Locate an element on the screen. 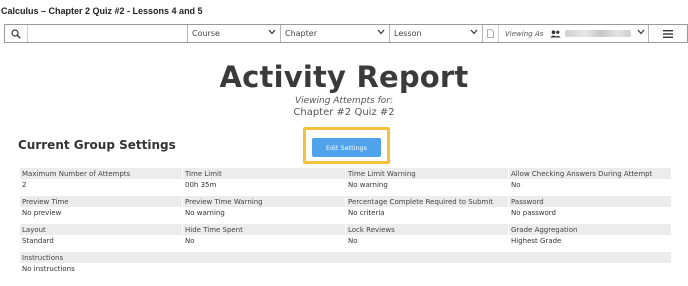 Image resolution: width=688 pixels, height=286 pixels. setting-value: No password is located at coordinates (533, 213).